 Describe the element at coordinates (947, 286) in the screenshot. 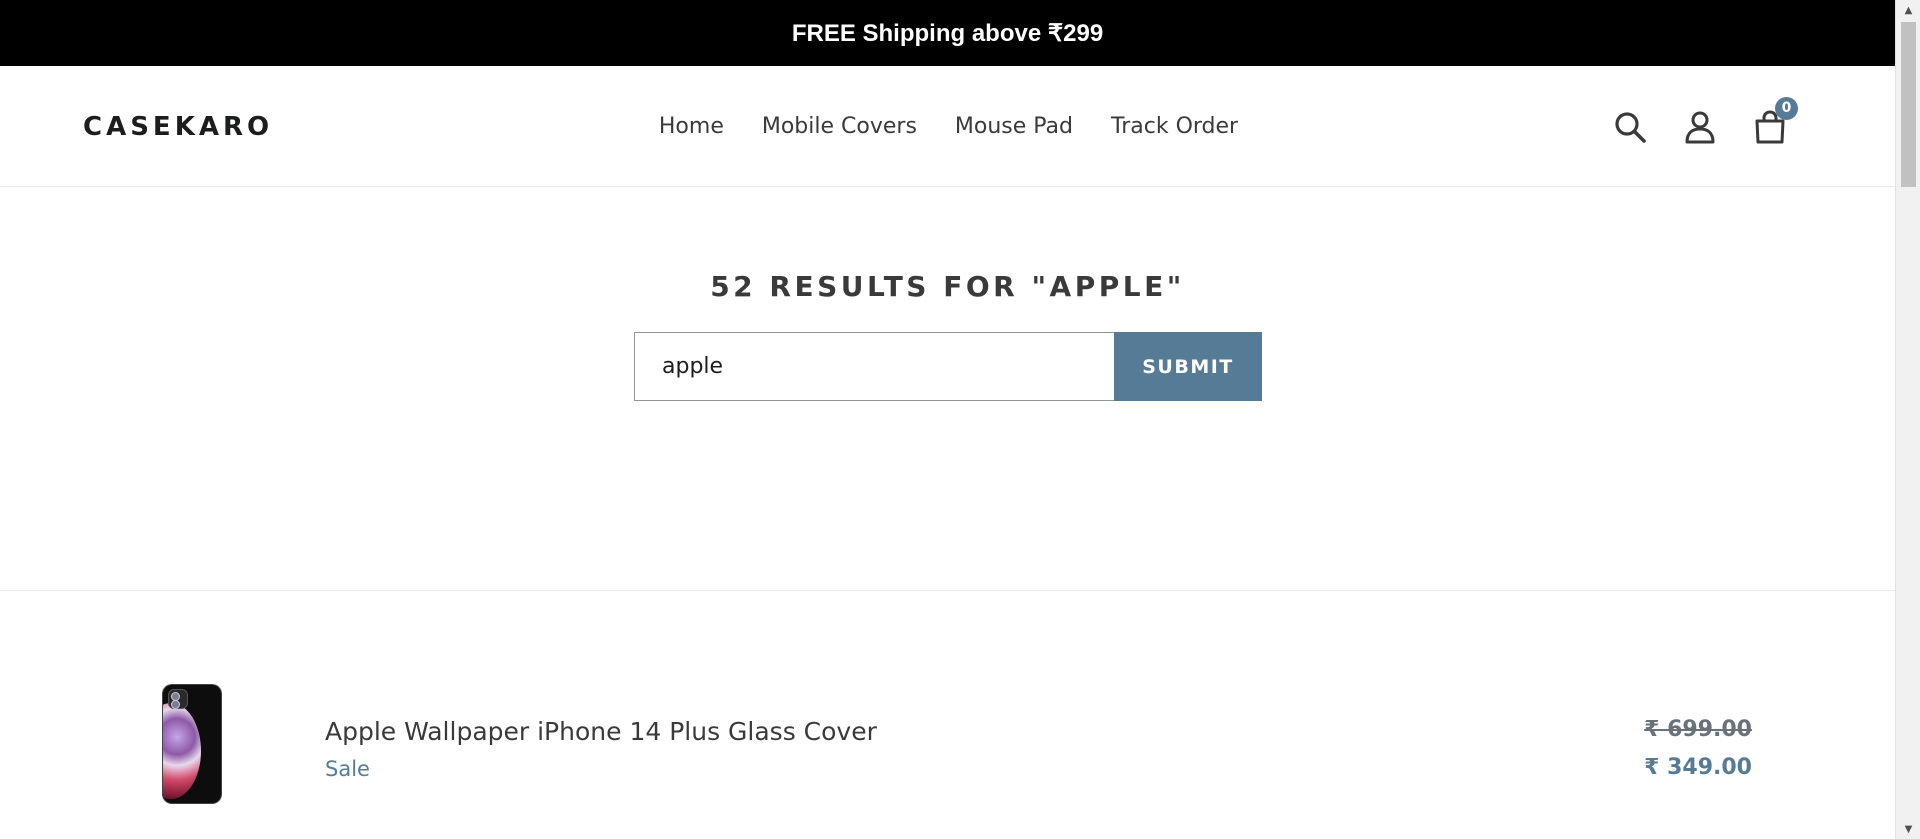

I see `page-title: 52 RESULTS FOR "APPLE"` at that location.